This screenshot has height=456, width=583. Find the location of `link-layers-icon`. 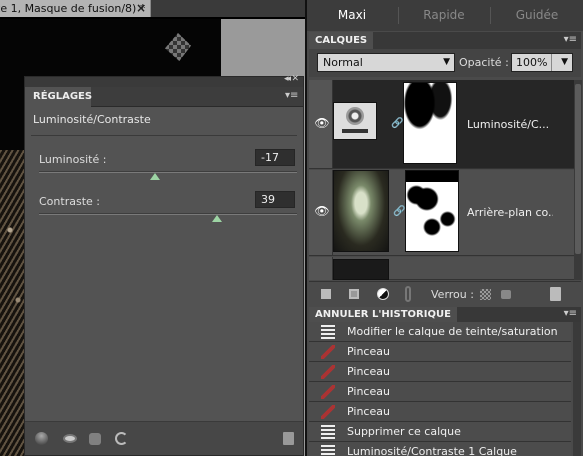

link-layers-icon is located at coordinates (408, 294).